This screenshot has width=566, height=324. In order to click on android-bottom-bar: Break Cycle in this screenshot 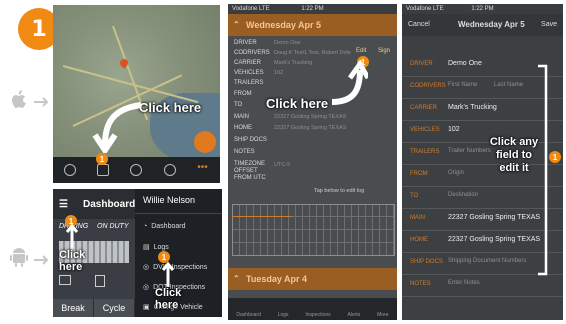, I will do `click(94, 308)`.